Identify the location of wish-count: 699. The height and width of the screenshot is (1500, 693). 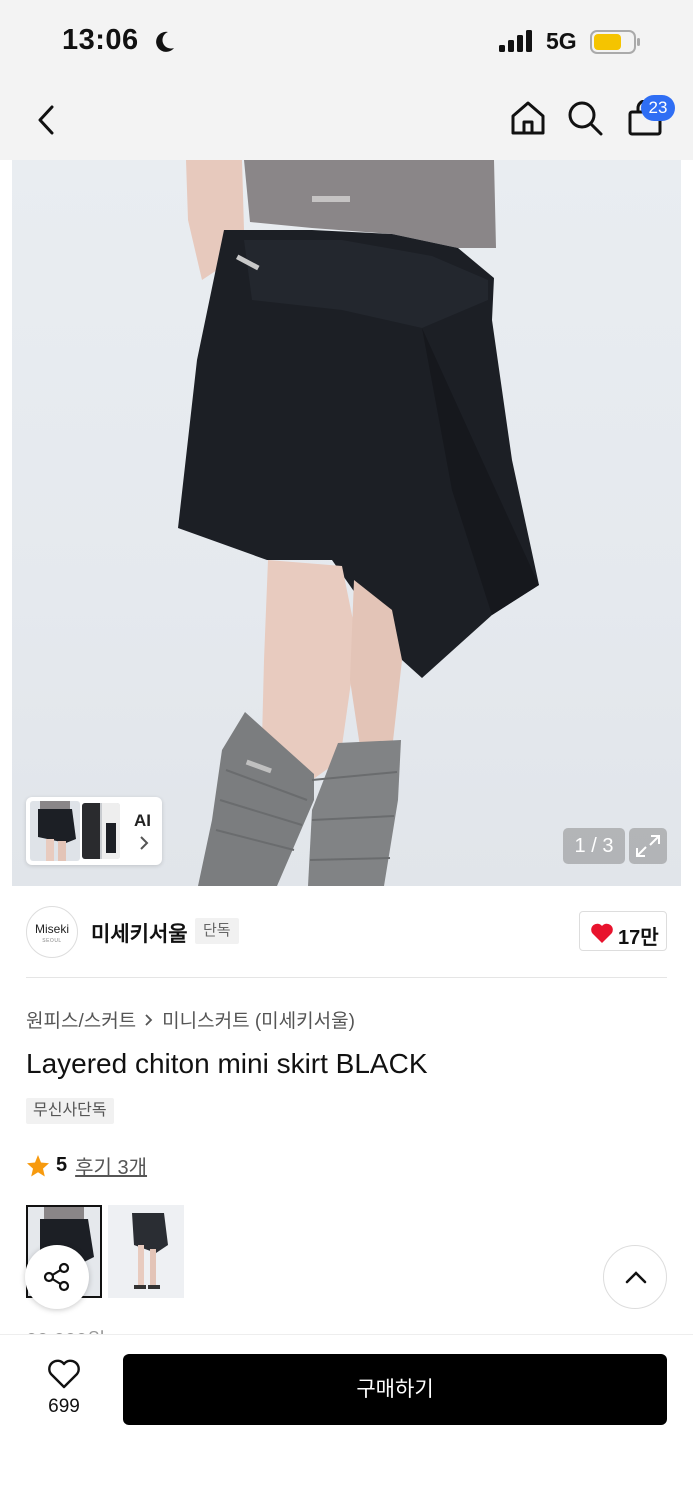
(64, 1406).